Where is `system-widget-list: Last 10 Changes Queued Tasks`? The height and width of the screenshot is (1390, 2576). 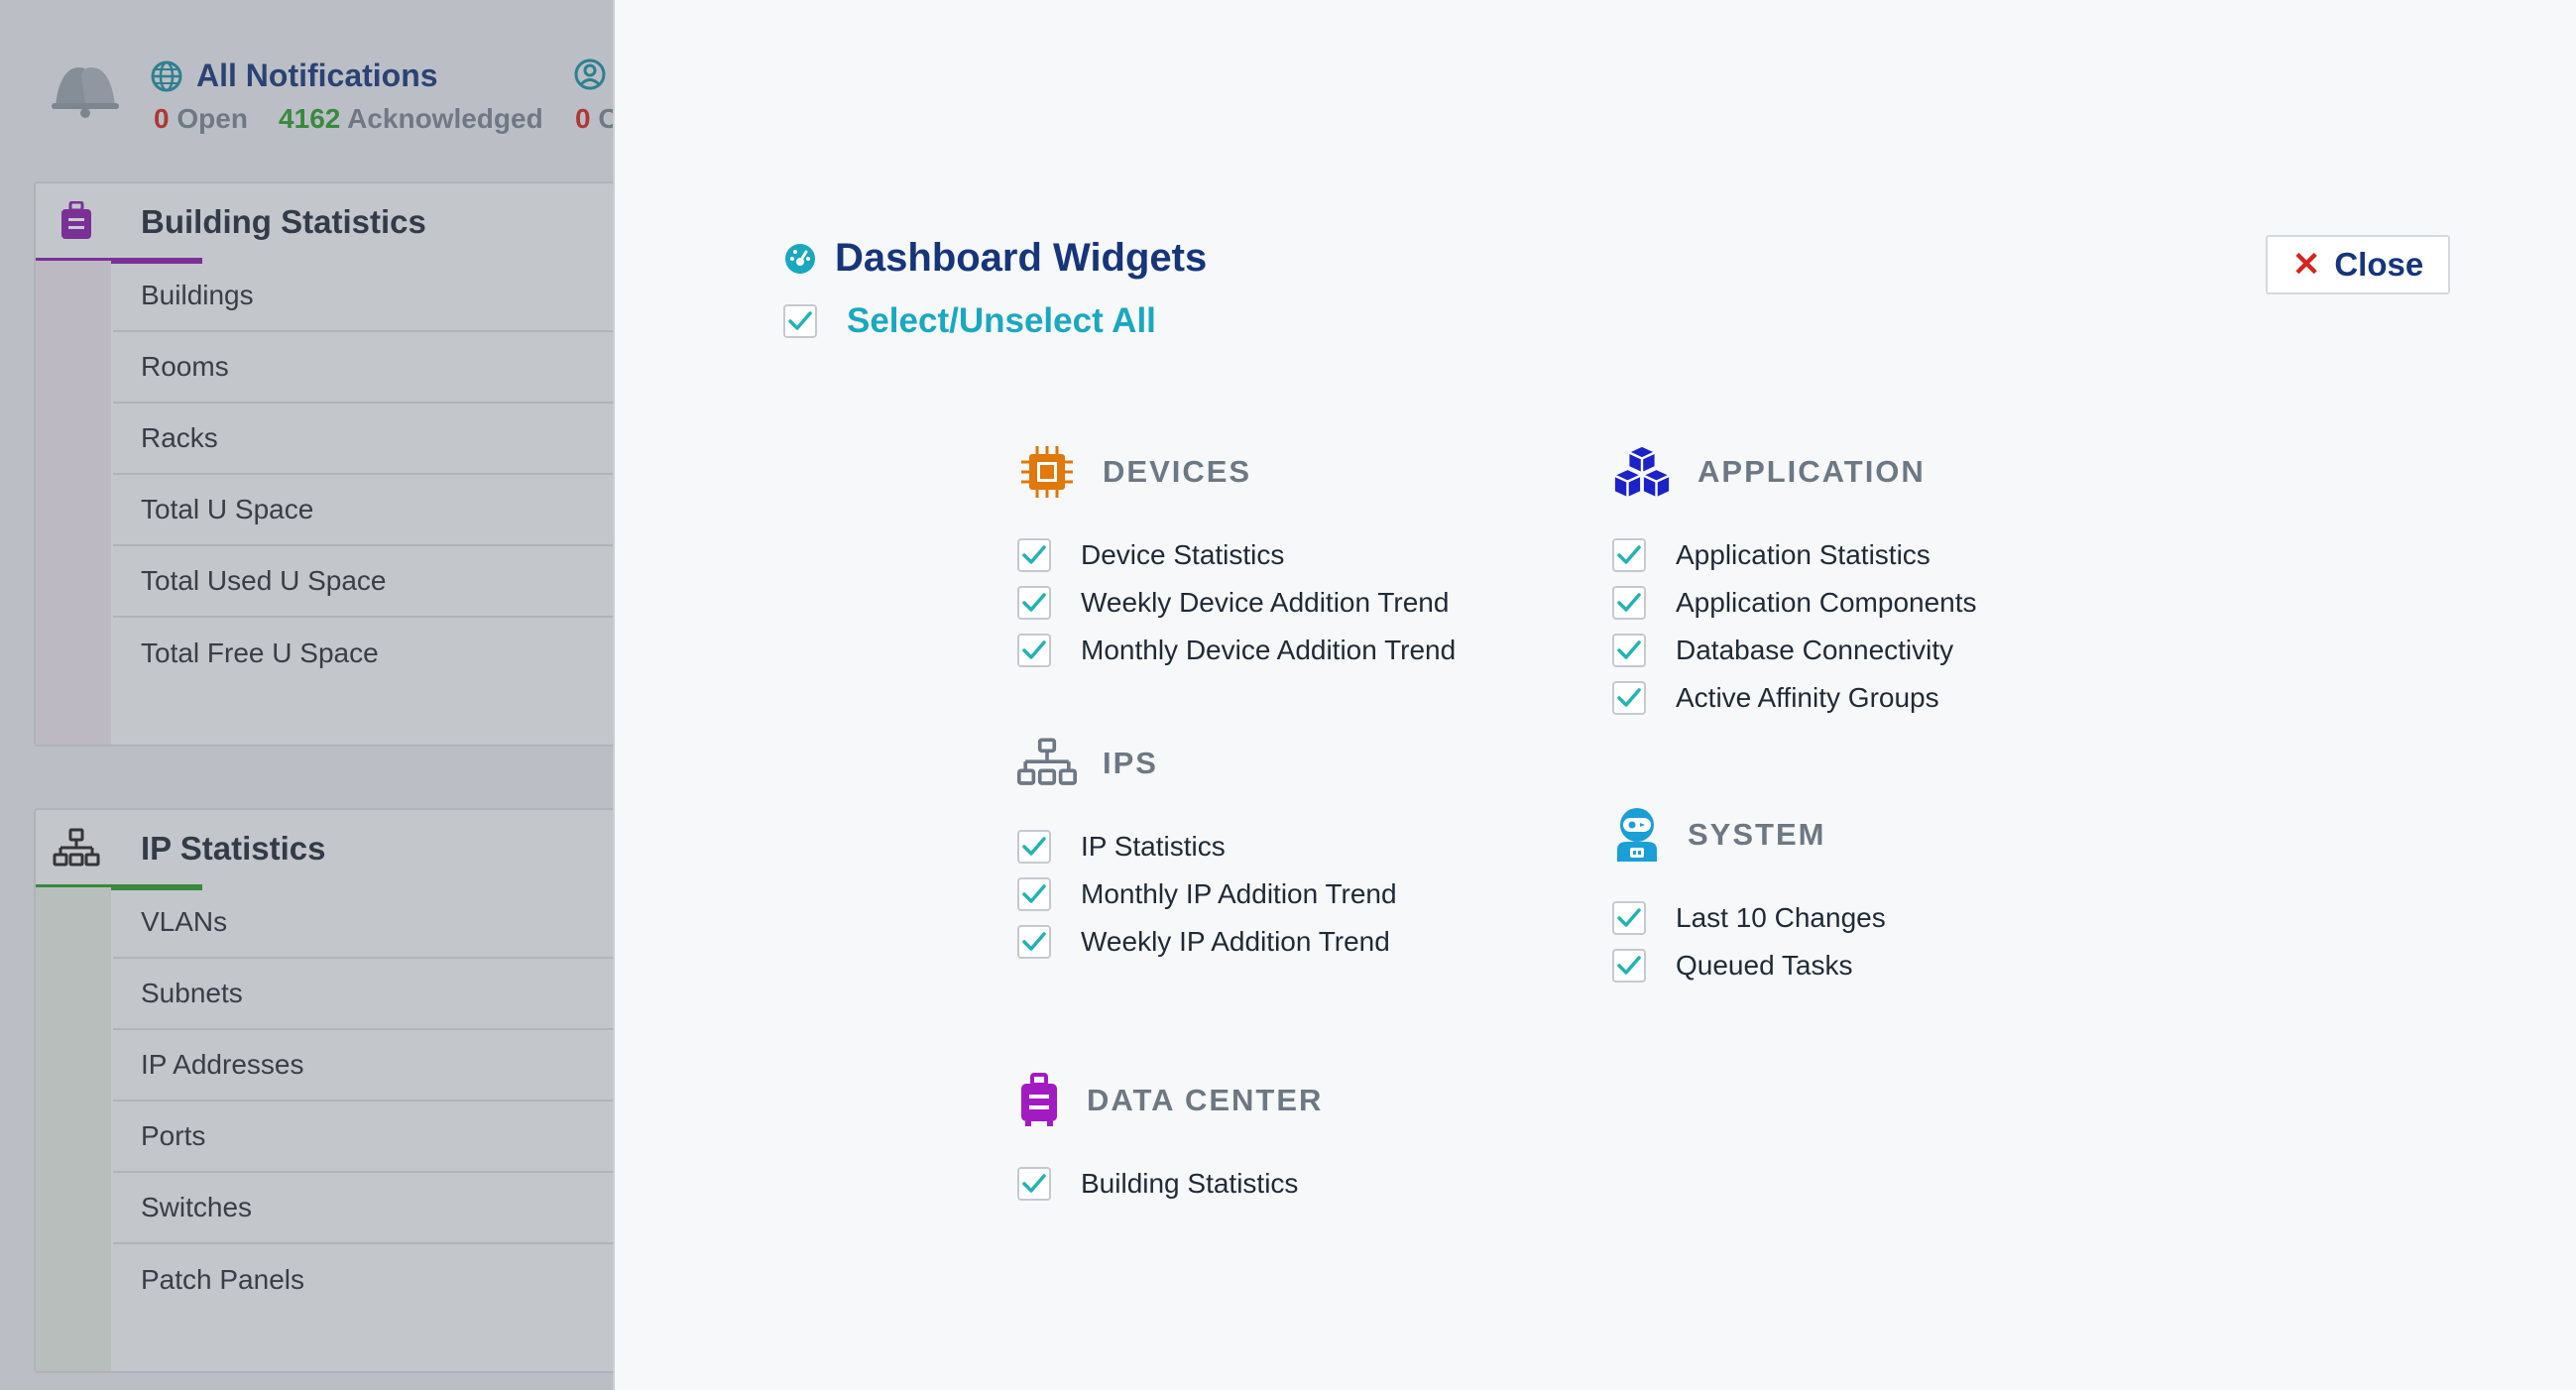
system-widget-list: Last 10 Changes Queued Tasks is located at coordinates (1749, 942).